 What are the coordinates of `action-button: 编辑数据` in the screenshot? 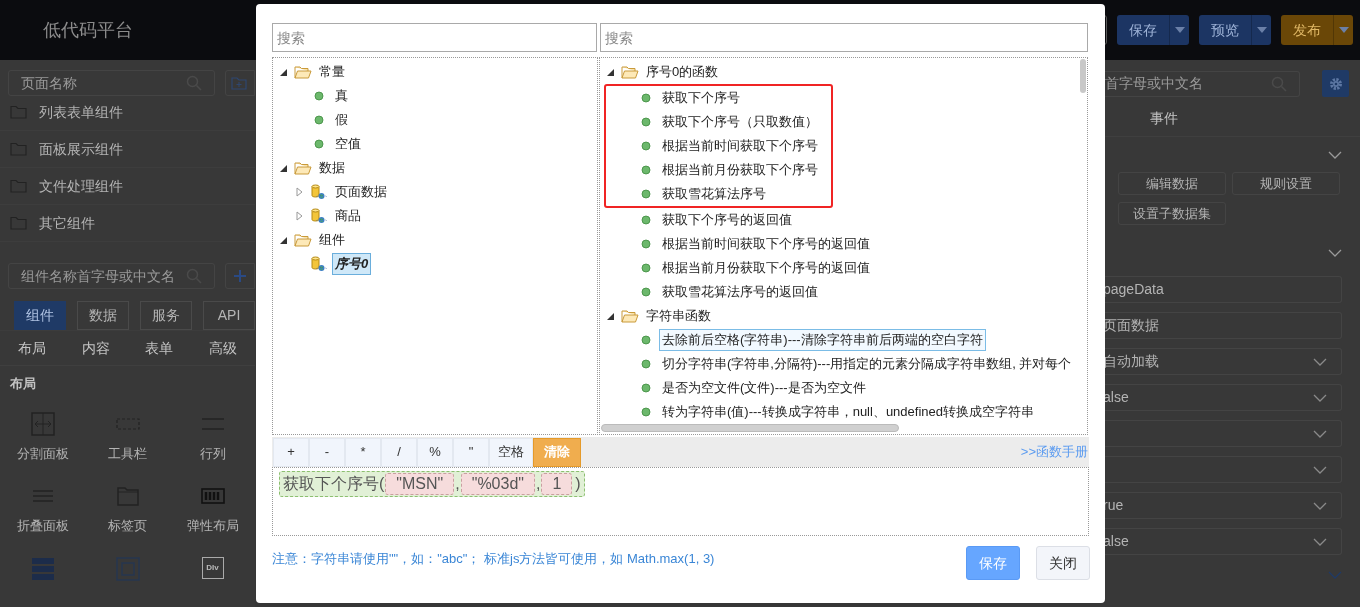 It's located at (1172, 183).